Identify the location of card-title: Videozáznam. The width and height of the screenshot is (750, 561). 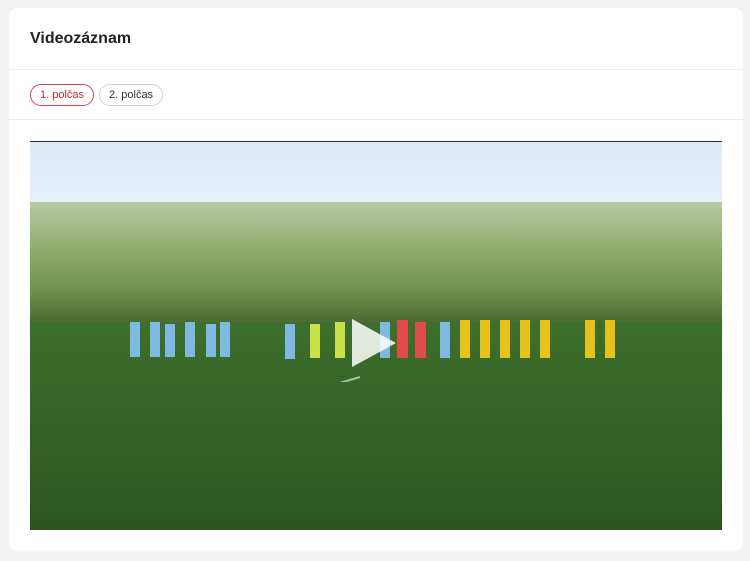
(81, 38).